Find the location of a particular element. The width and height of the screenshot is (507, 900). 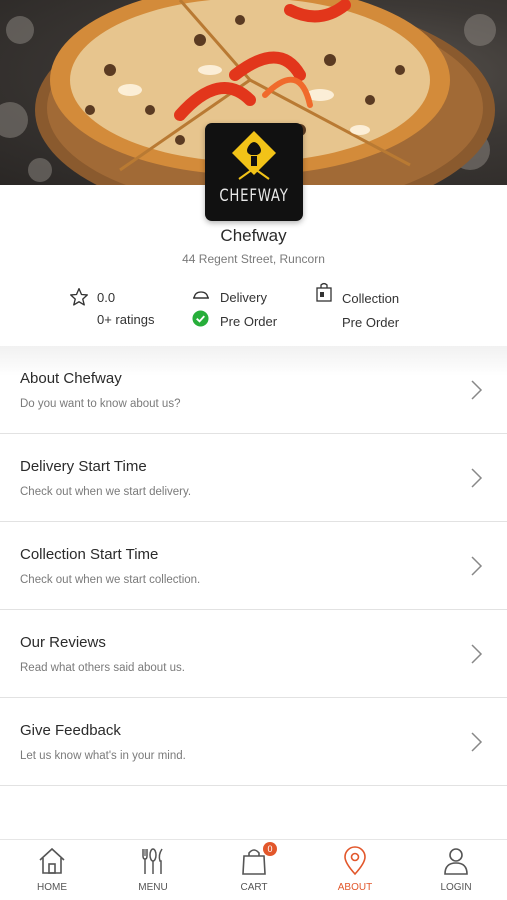

tab-about-label: ABOUT is located at coordinates (355, 887).